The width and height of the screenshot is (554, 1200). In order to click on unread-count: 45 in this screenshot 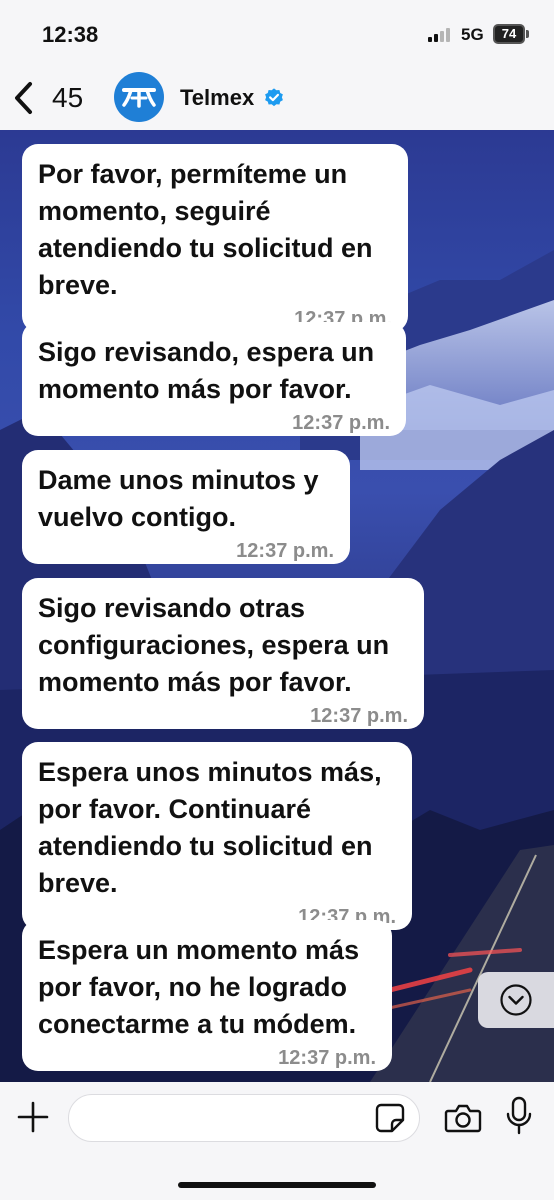, I will do `click(68, 97)`.